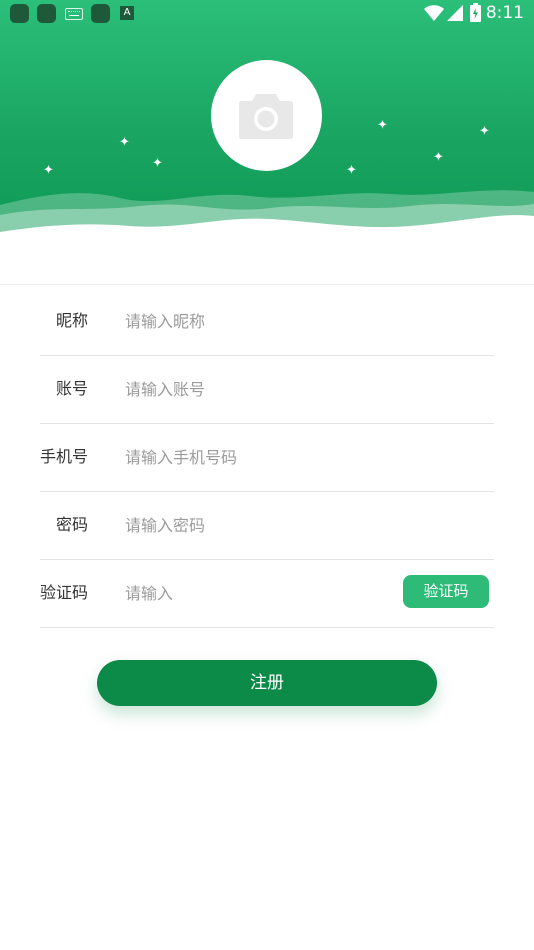 This screenshot has width=534, height=950. Describe the element at coordinates (260, 525) in the screenshot. I see `password-input` at that location.